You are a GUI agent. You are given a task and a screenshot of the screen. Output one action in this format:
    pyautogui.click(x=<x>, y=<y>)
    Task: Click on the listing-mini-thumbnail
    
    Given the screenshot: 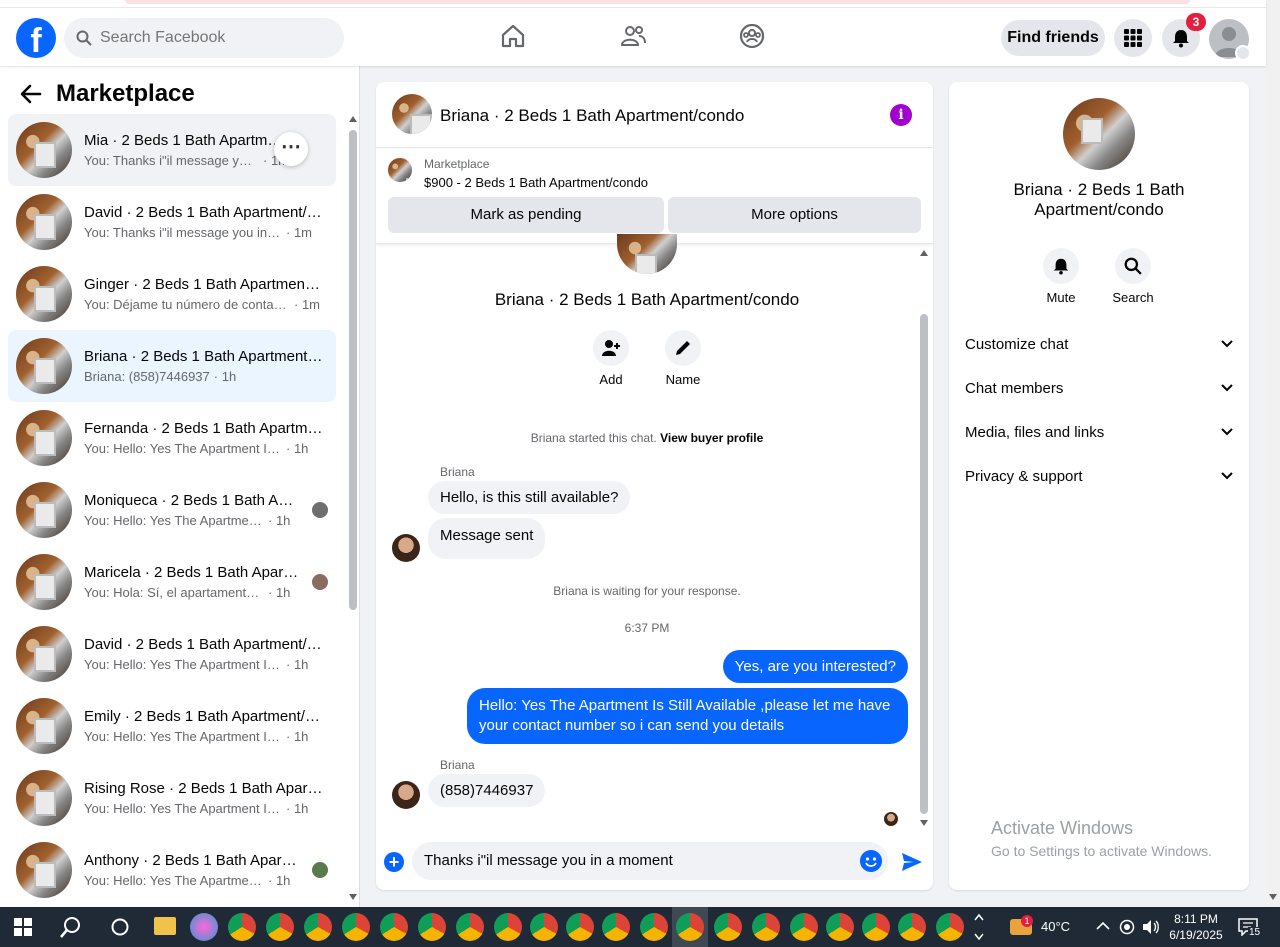 What is the action you would take?
    pyautogui.click(x=400, y=170)
    